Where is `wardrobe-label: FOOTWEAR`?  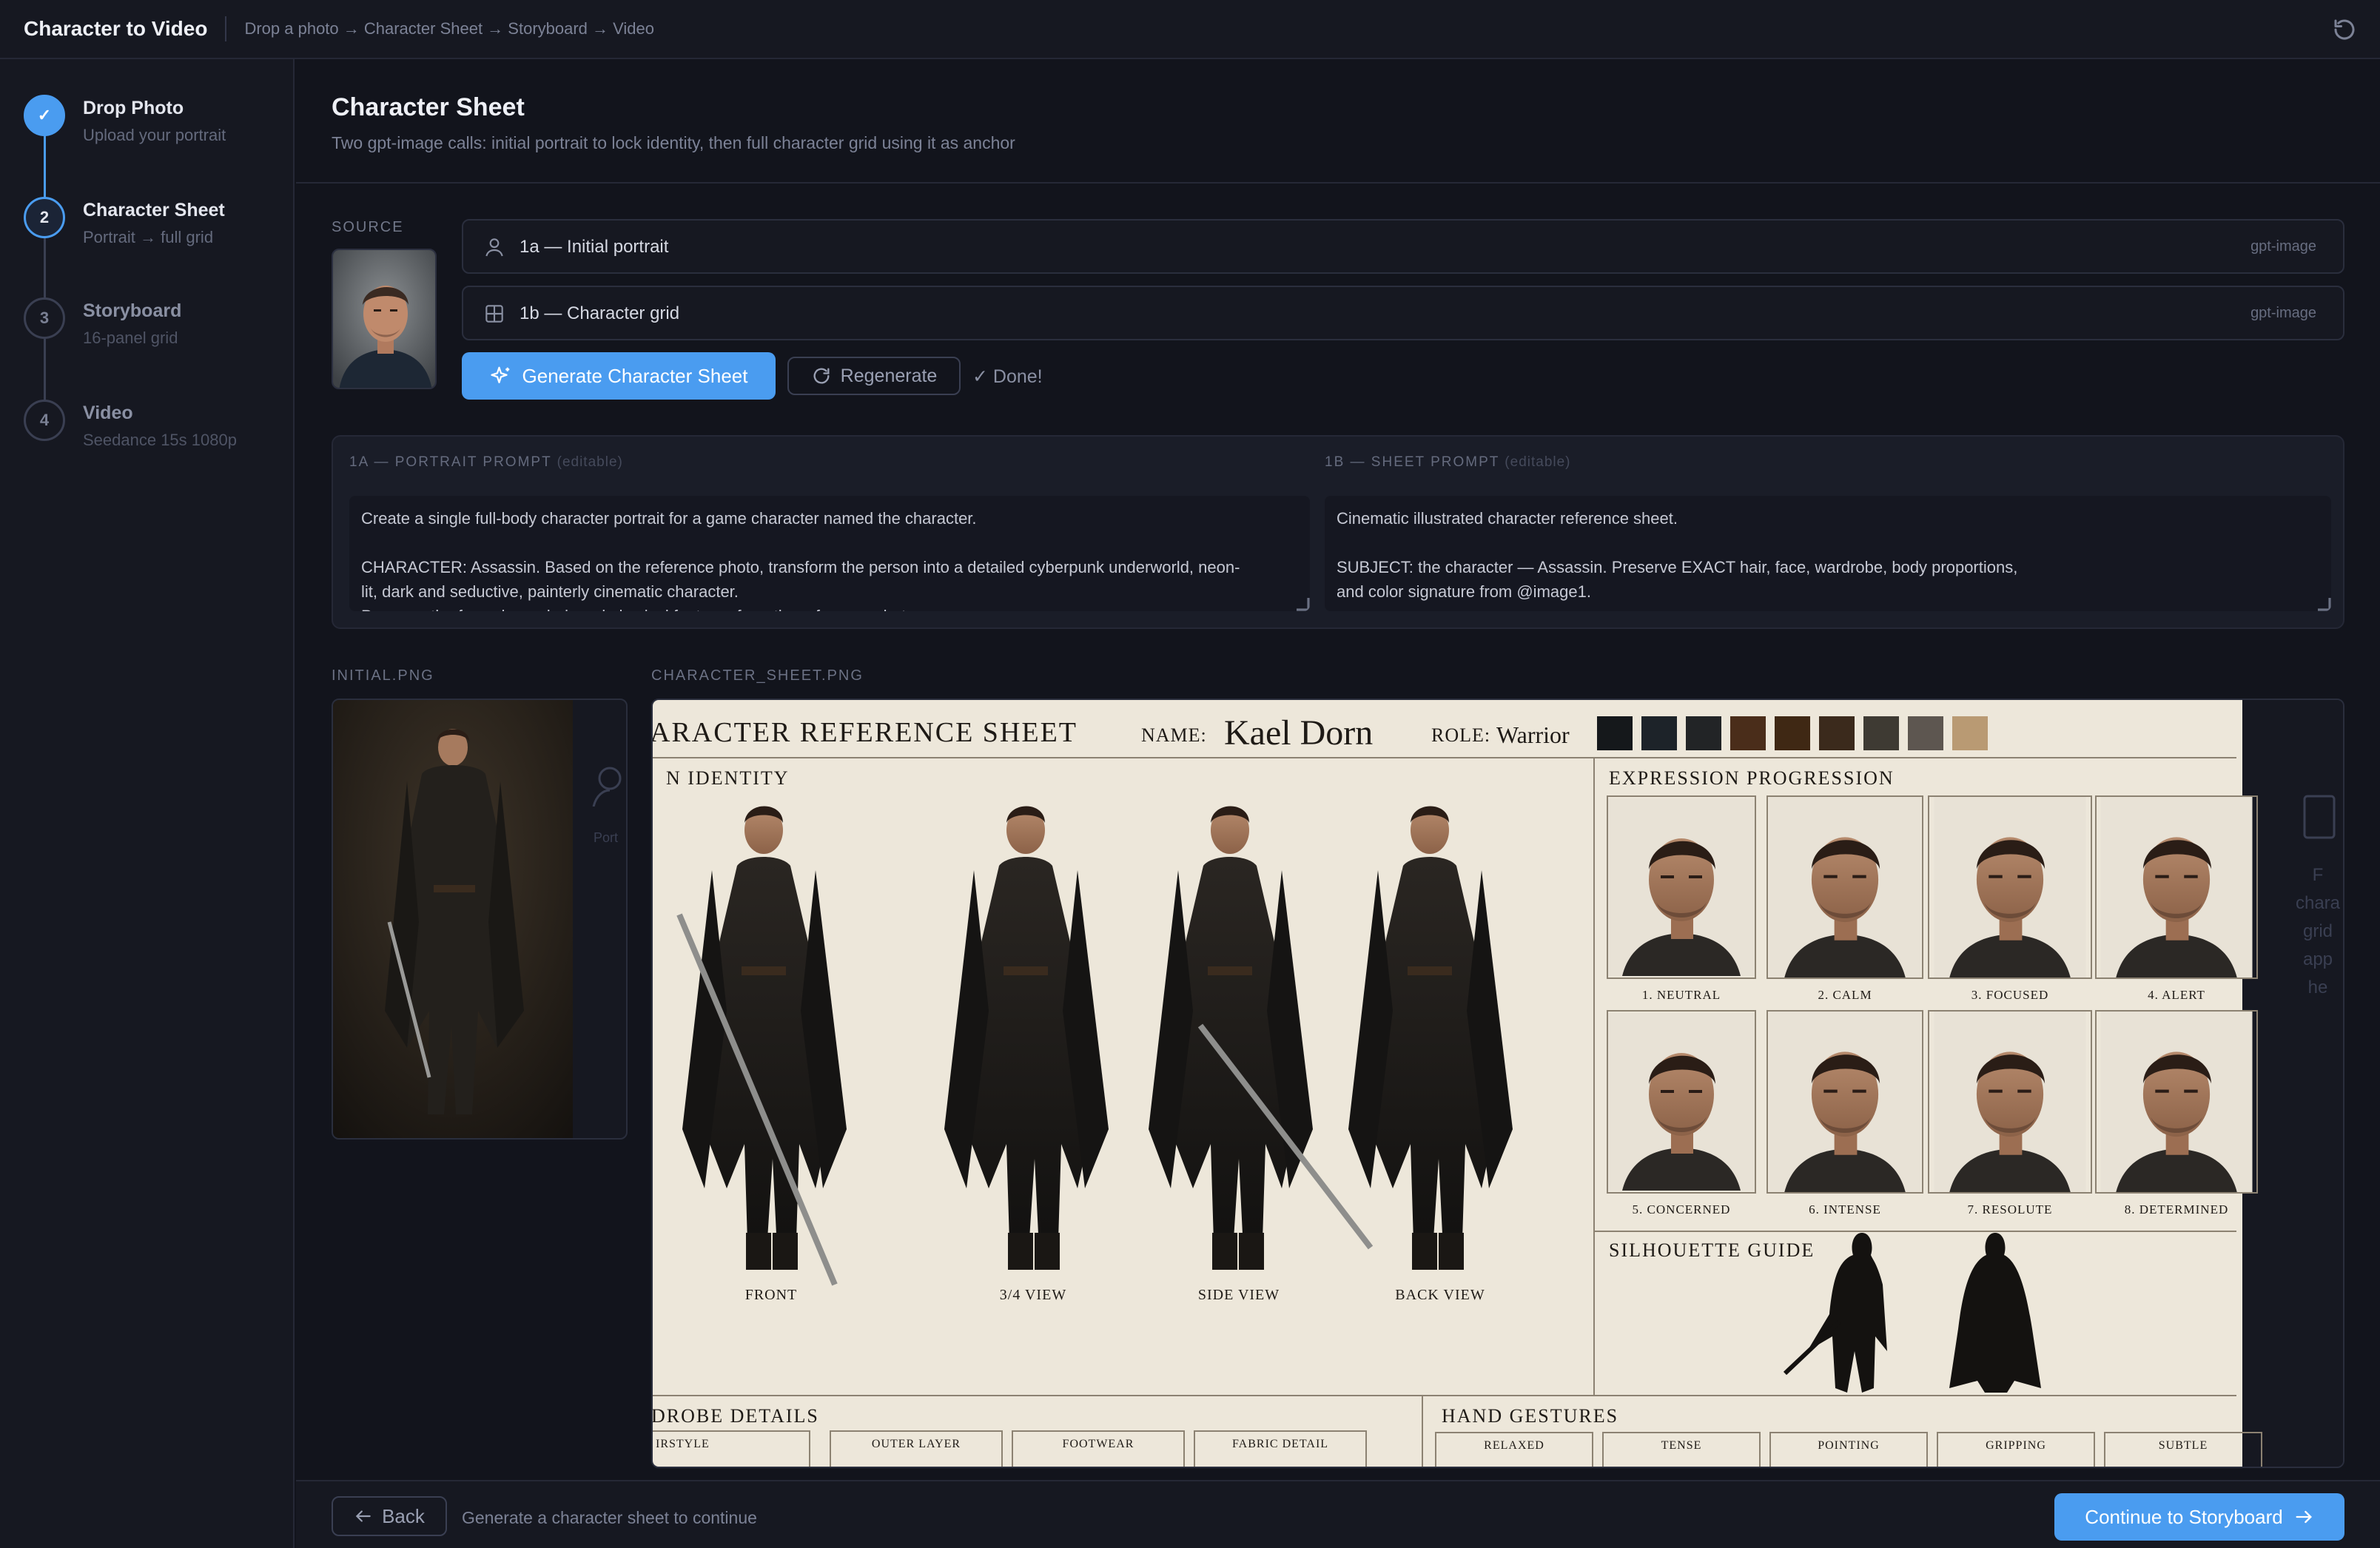
wardrobe-label: FOOTWEAR is located at coordinates (1098, 1444).